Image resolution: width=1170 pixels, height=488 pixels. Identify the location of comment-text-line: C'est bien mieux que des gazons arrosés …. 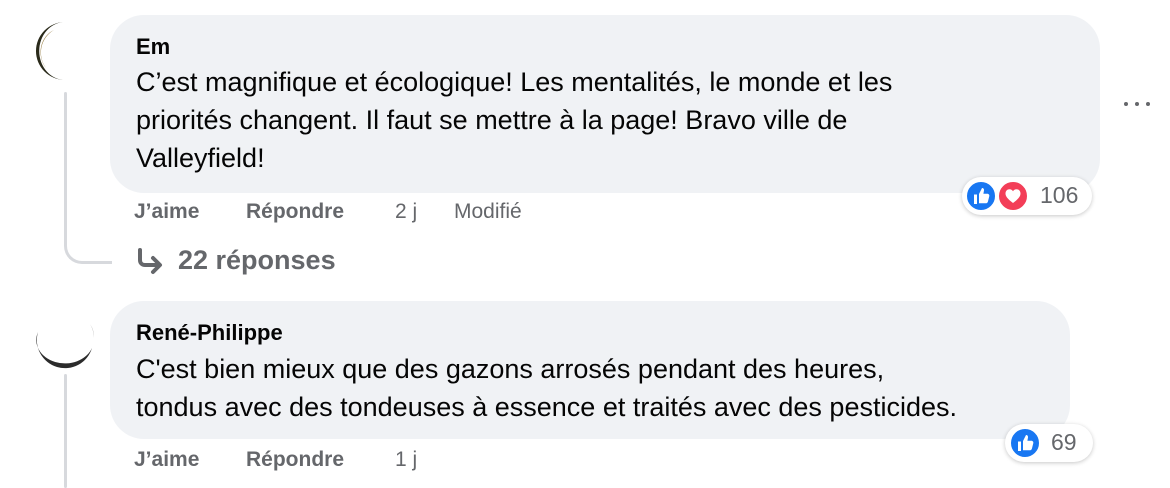
(510, 369).